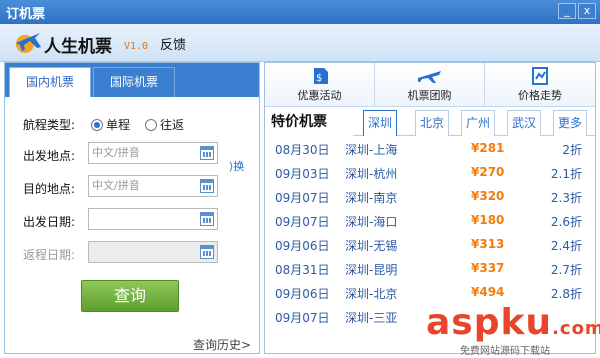  Describe the element at coordinates (26, 14) in the screenshot. I see `window-title: 订机票` at that location.